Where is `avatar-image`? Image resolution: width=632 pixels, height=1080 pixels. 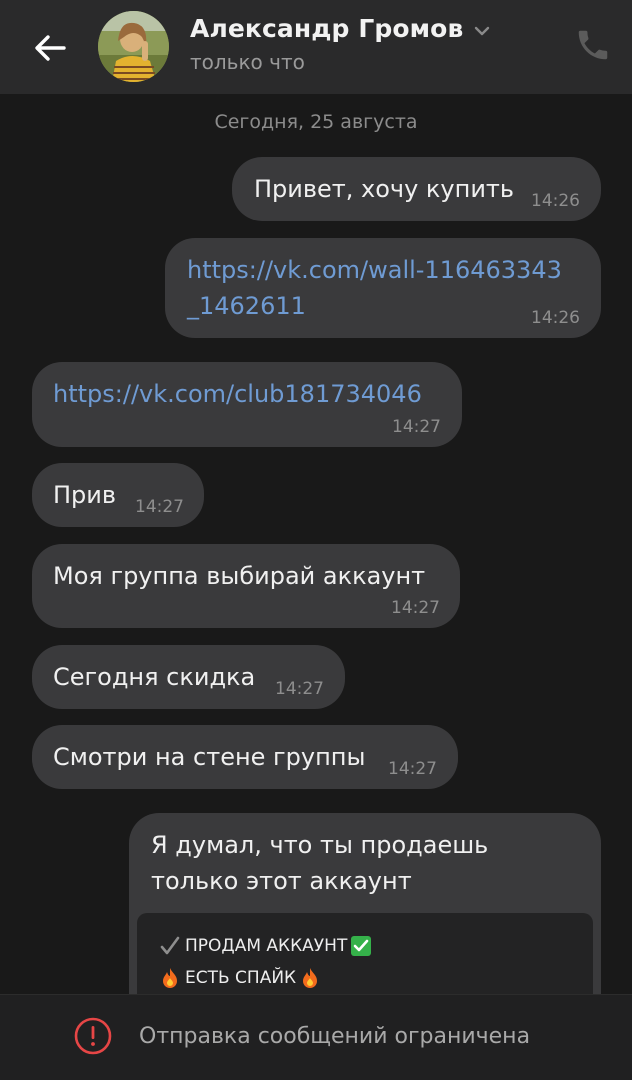
avatar-image is located at coordinates (133, 46).